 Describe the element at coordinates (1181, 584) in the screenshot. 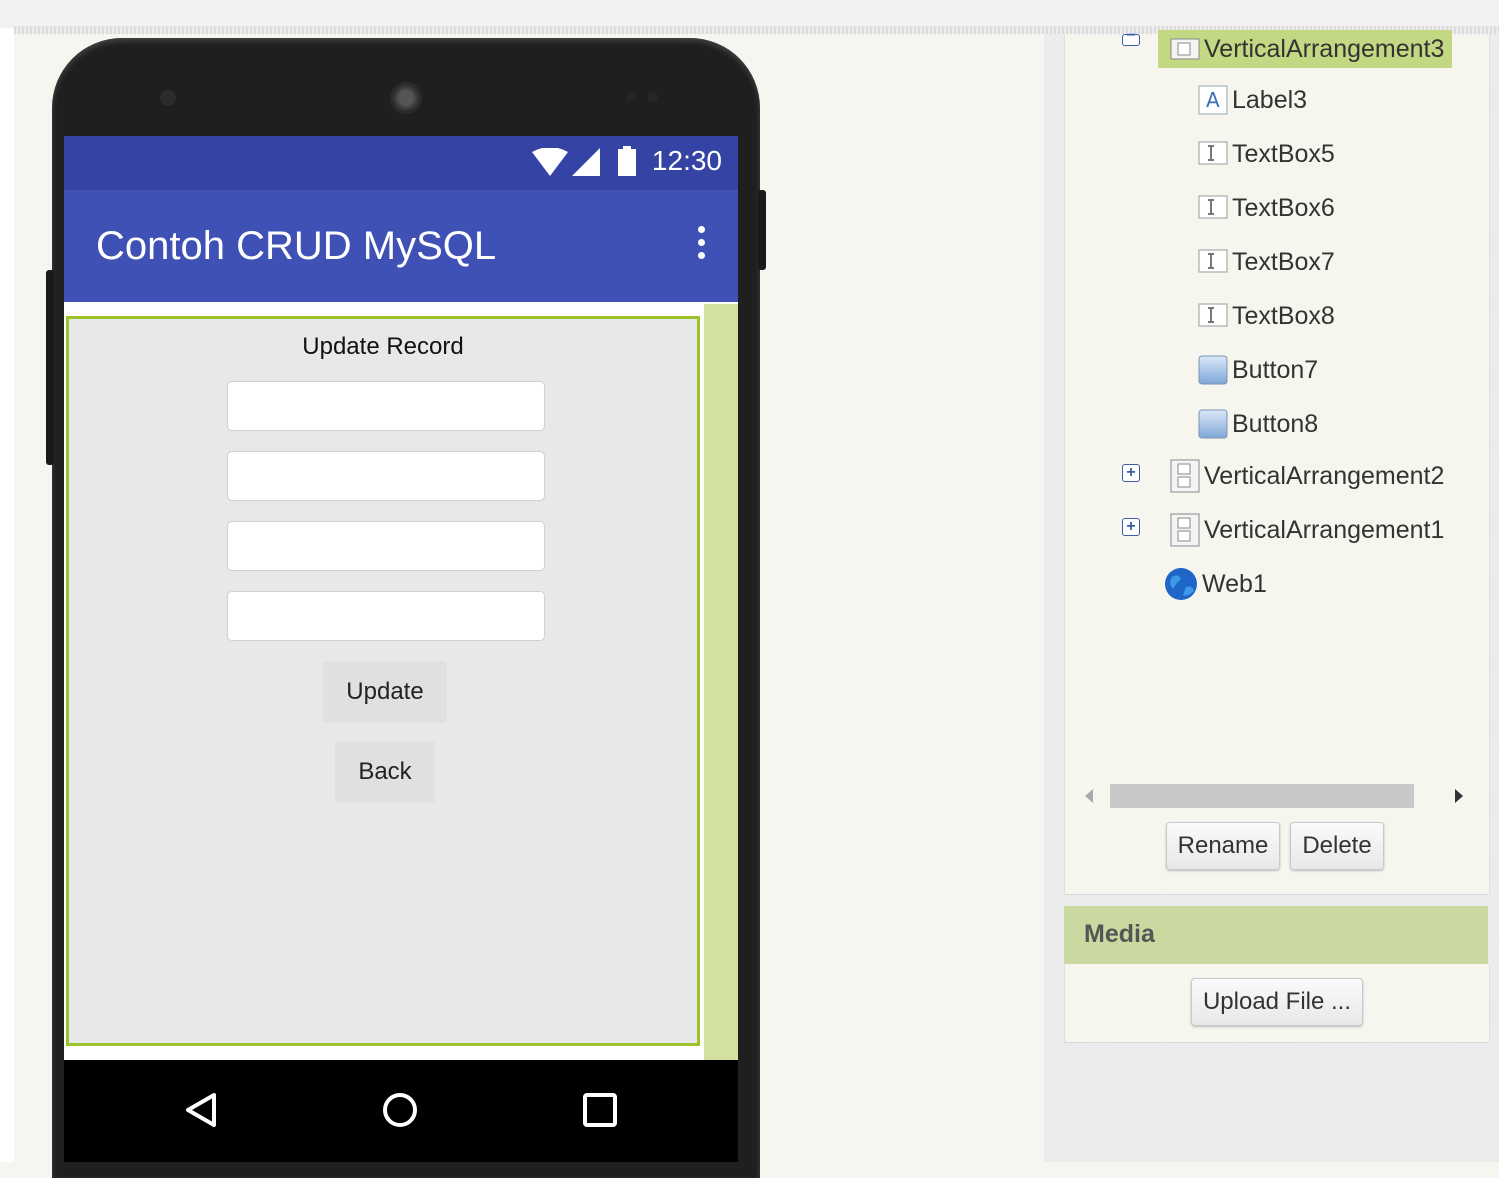

I see `globe-icon` at that location.